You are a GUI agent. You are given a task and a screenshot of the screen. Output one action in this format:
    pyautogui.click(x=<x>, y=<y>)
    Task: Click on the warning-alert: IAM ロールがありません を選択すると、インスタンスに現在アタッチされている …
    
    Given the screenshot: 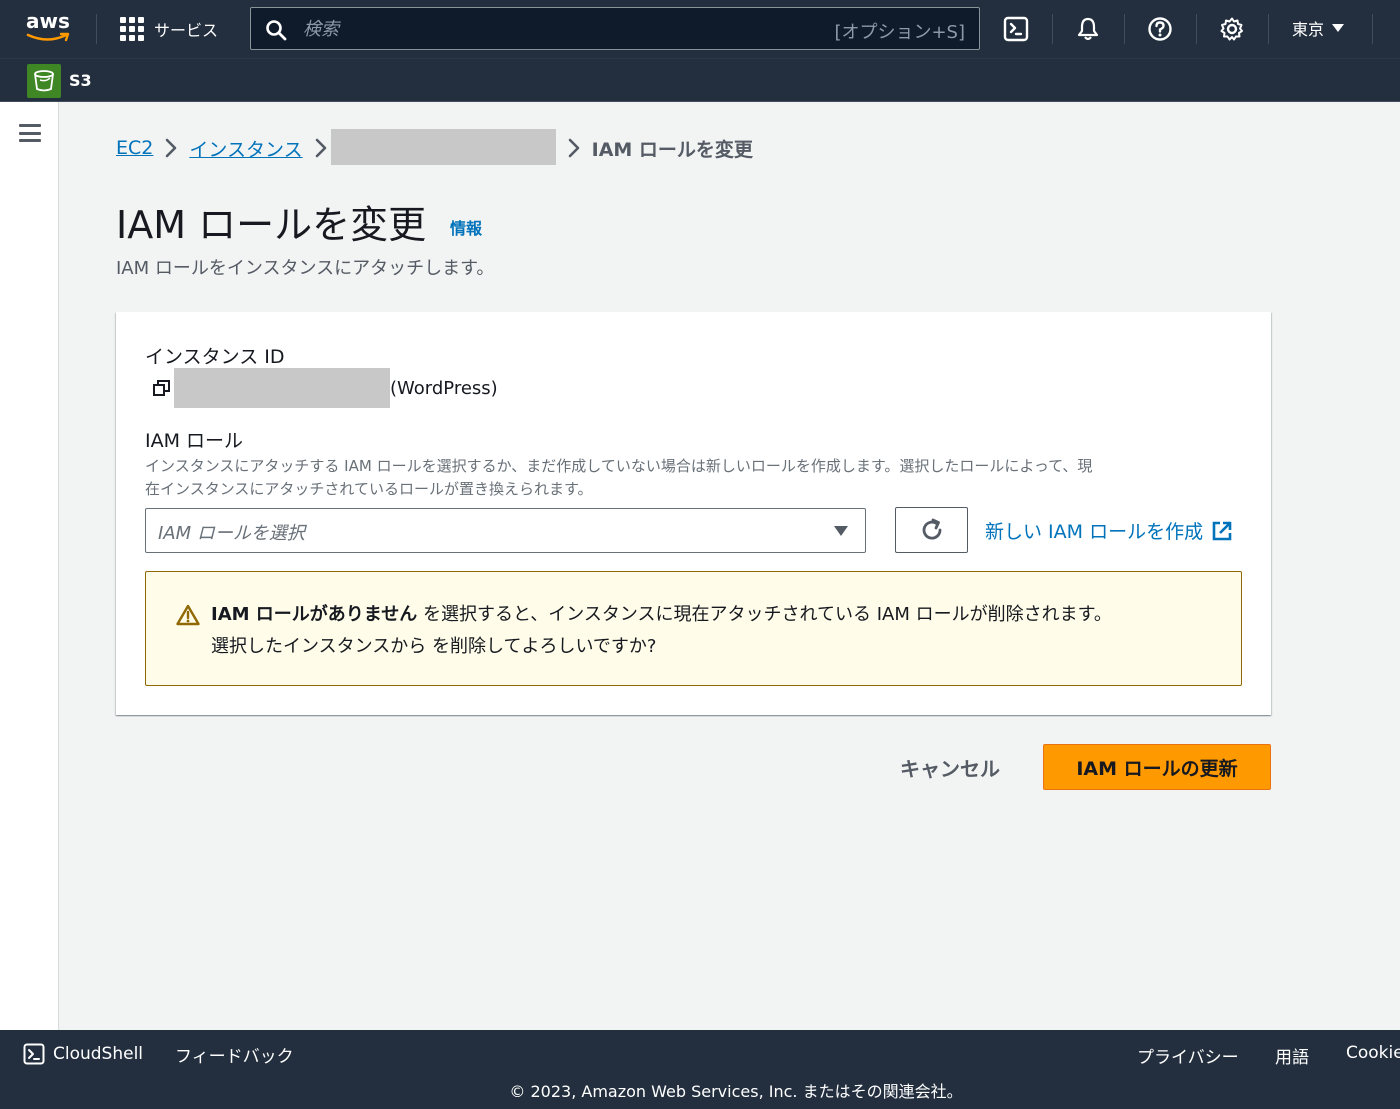 What is the action you would take?
    pyautogui.click(x=693, y=628)
    